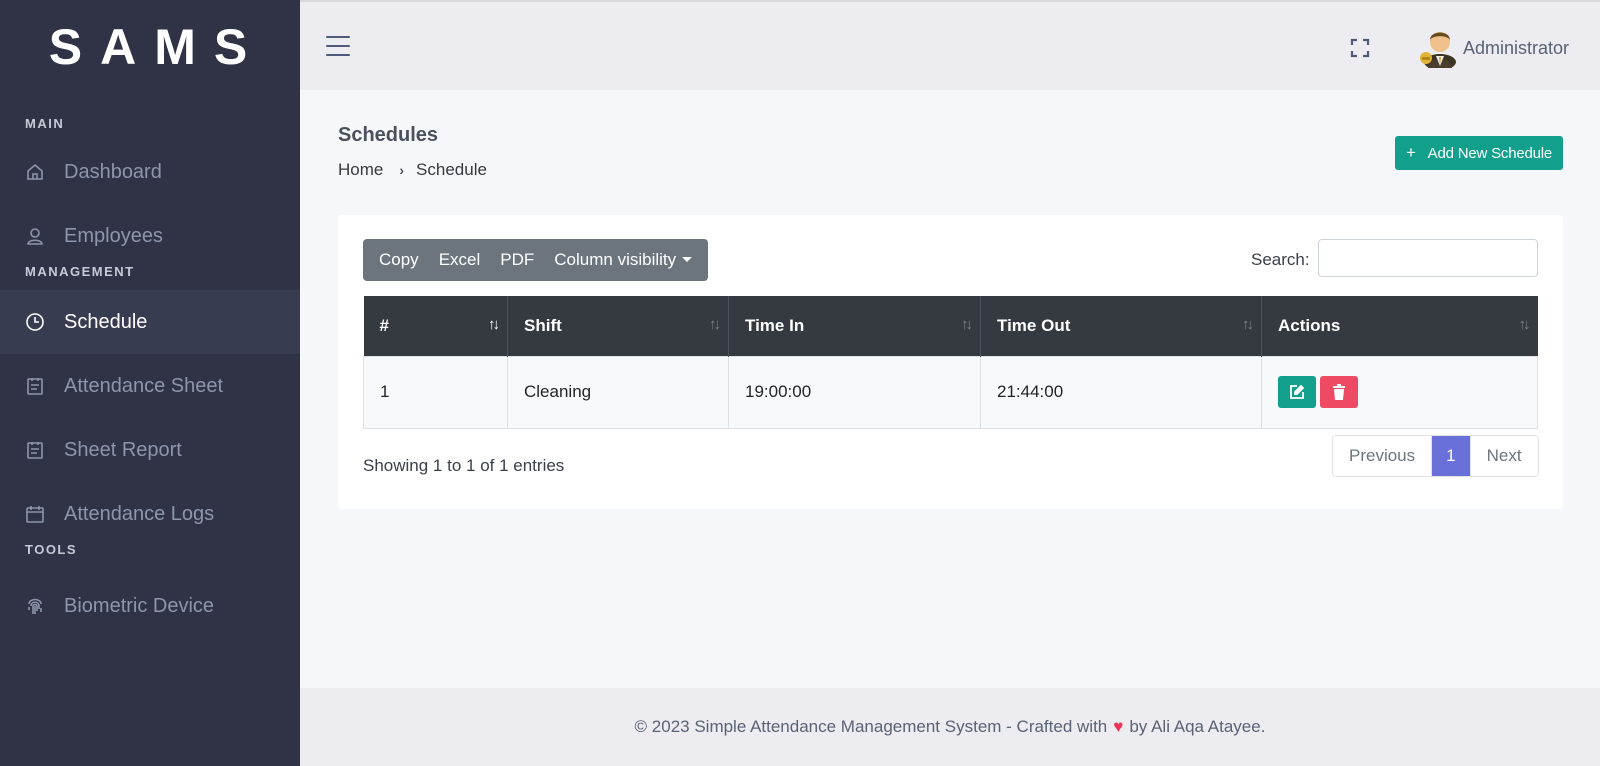  Describe the element at coordinates (1428, 258) in the screenshot. I see `search-input` at that location.